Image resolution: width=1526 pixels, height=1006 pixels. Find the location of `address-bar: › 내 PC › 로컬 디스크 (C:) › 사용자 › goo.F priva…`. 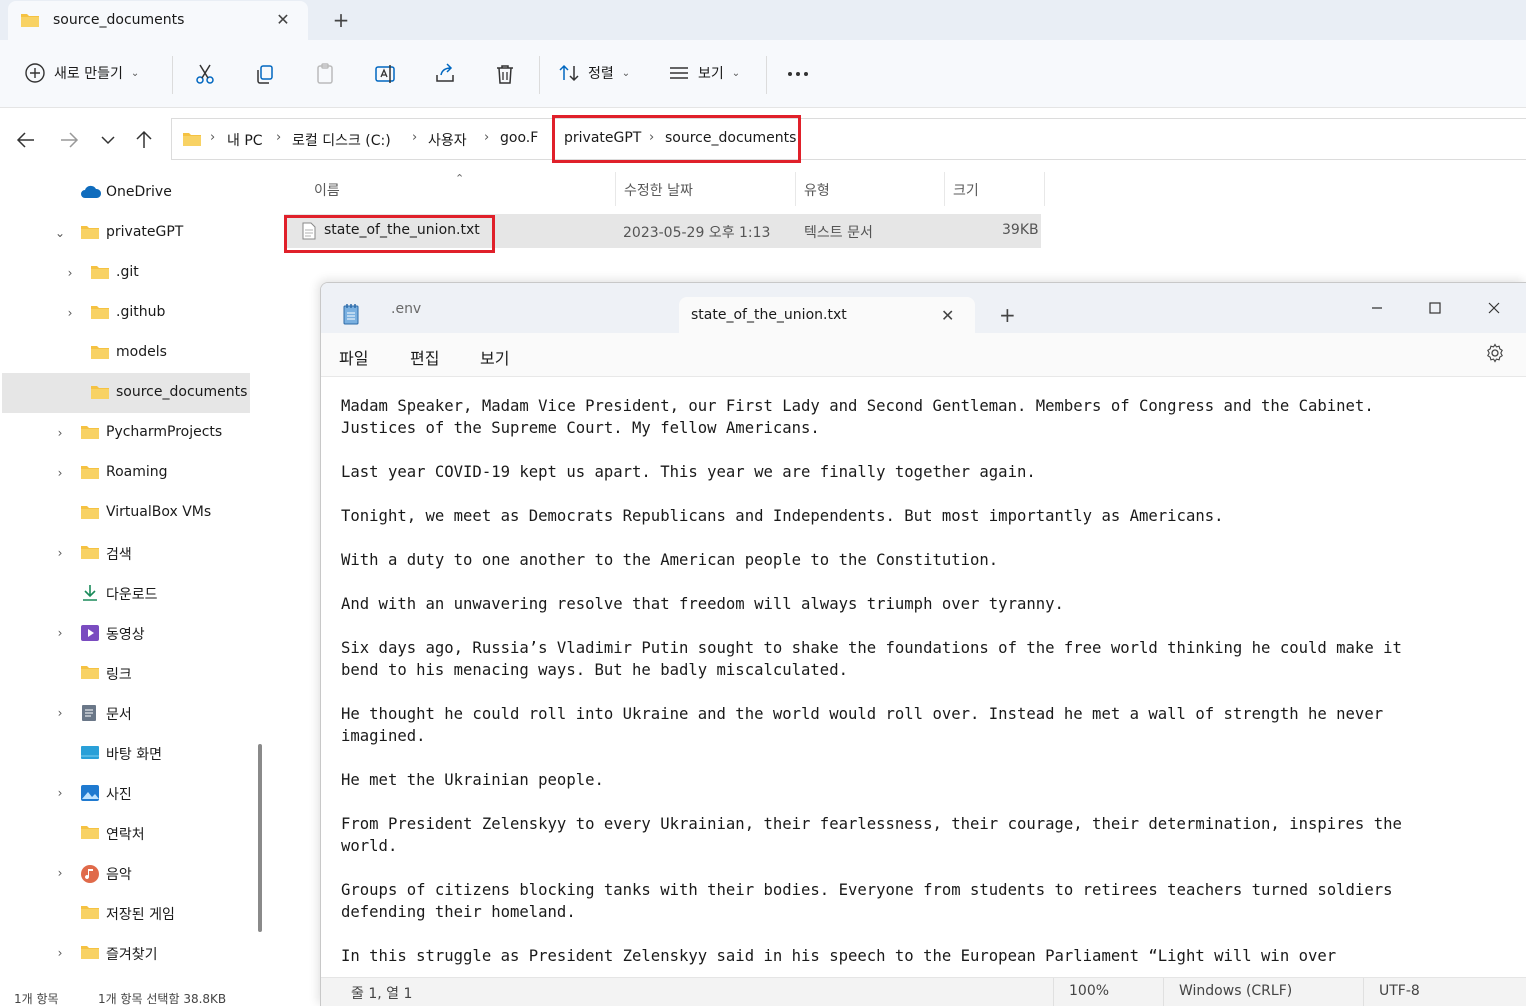

address-bar: › 내 PC › 로컬 디스크 (C:) › 사용자 › goo.F priva… is located at coordinates (848, 139).